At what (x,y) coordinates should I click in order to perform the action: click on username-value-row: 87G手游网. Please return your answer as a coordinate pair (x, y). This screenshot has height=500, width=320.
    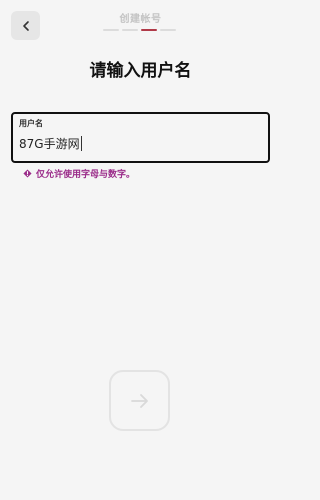
    Looking at the image, I should click on (50, 143).